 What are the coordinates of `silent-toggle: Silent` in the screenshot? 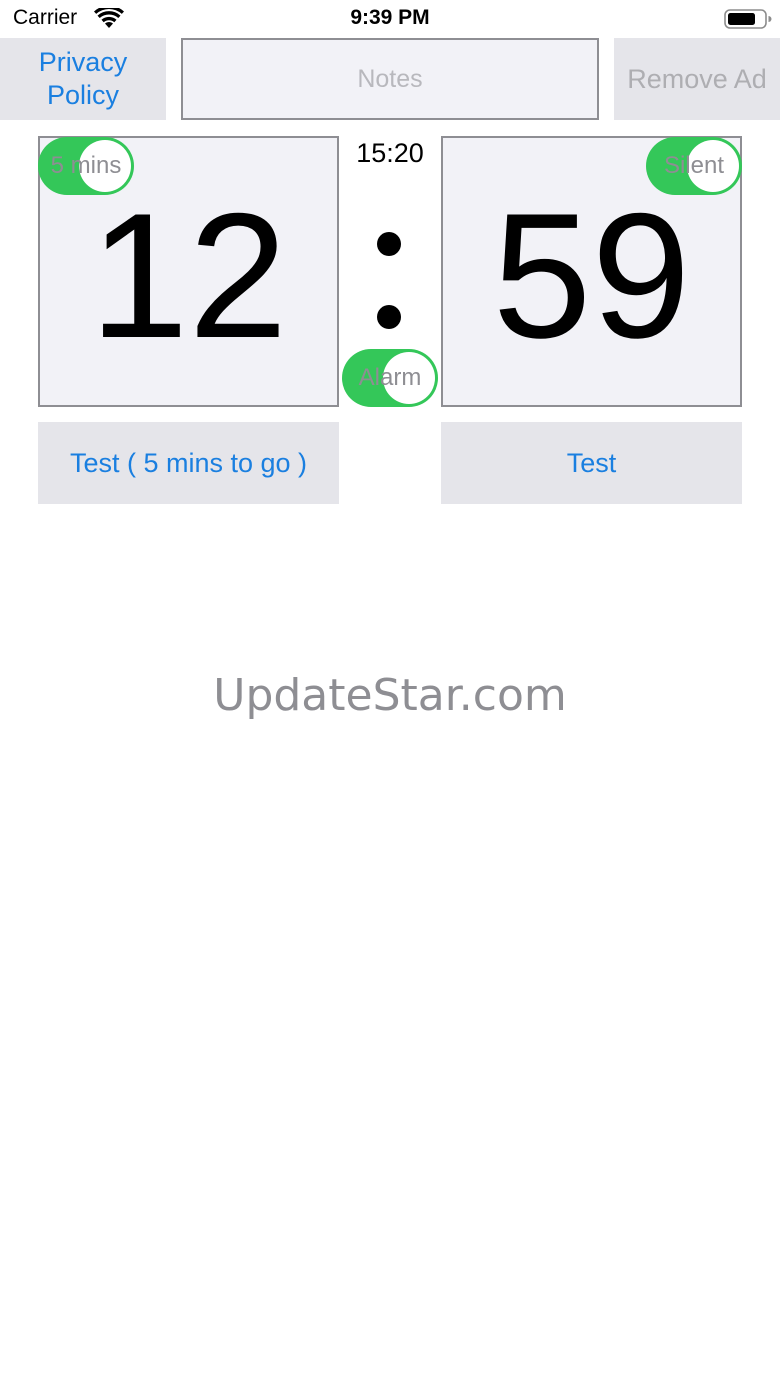 It's located at (694, 166).